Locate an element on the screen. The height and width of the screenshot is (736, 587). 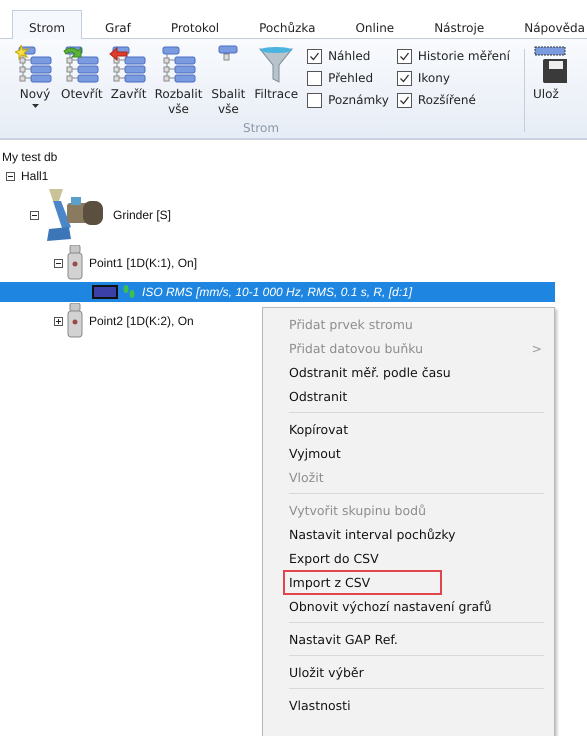
expand-toggle-icon is located at coordinates (58, 321).